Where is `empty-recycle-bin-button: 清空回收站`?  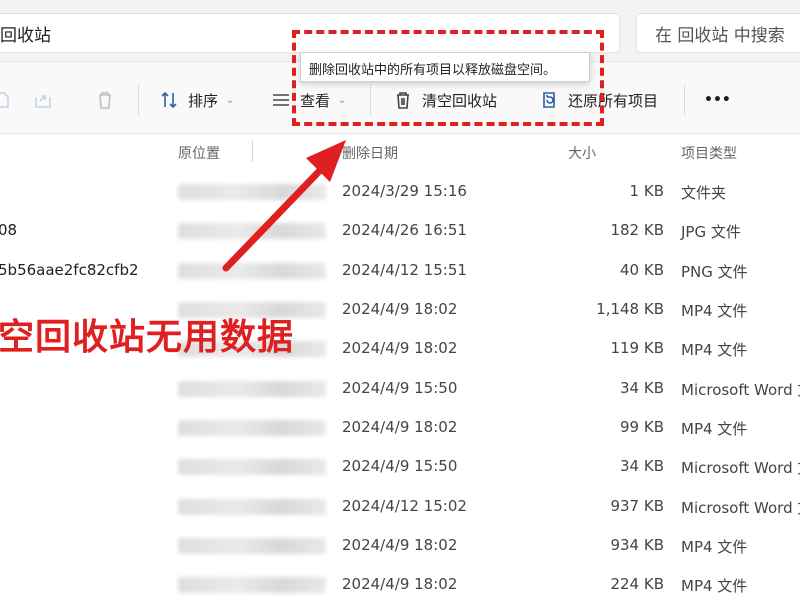
empty-recycle-bin-button: 清空回收站 is located at coordinates (444, 100).